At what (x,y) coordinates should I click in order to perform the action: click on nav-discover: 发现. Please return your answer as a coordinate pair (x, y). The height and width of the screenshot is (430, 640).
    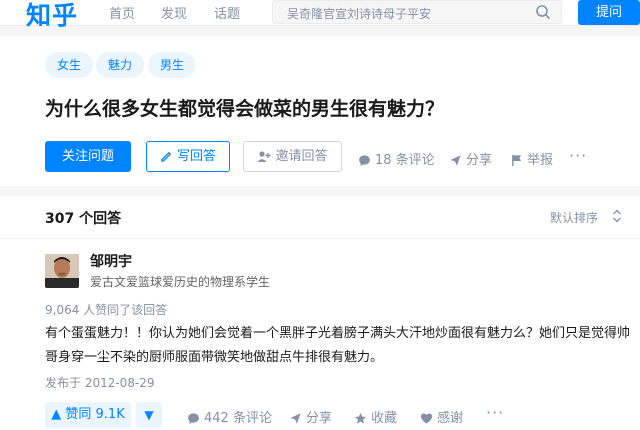
    Looking at the image, I should click on (174, 12).